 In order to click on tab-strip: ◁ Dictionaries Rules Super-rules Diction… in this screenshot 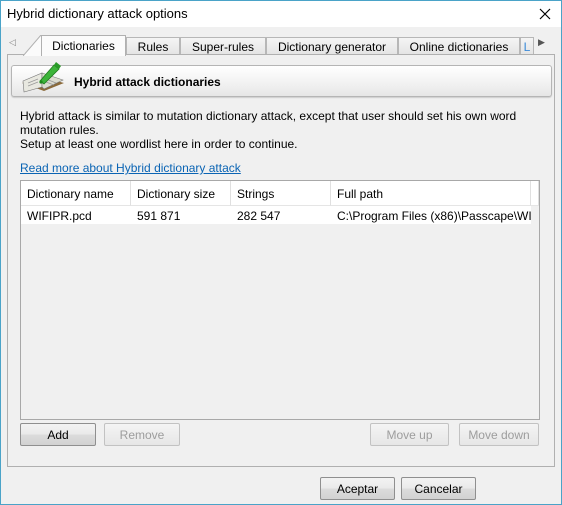, I will do `click(281, 41)`.